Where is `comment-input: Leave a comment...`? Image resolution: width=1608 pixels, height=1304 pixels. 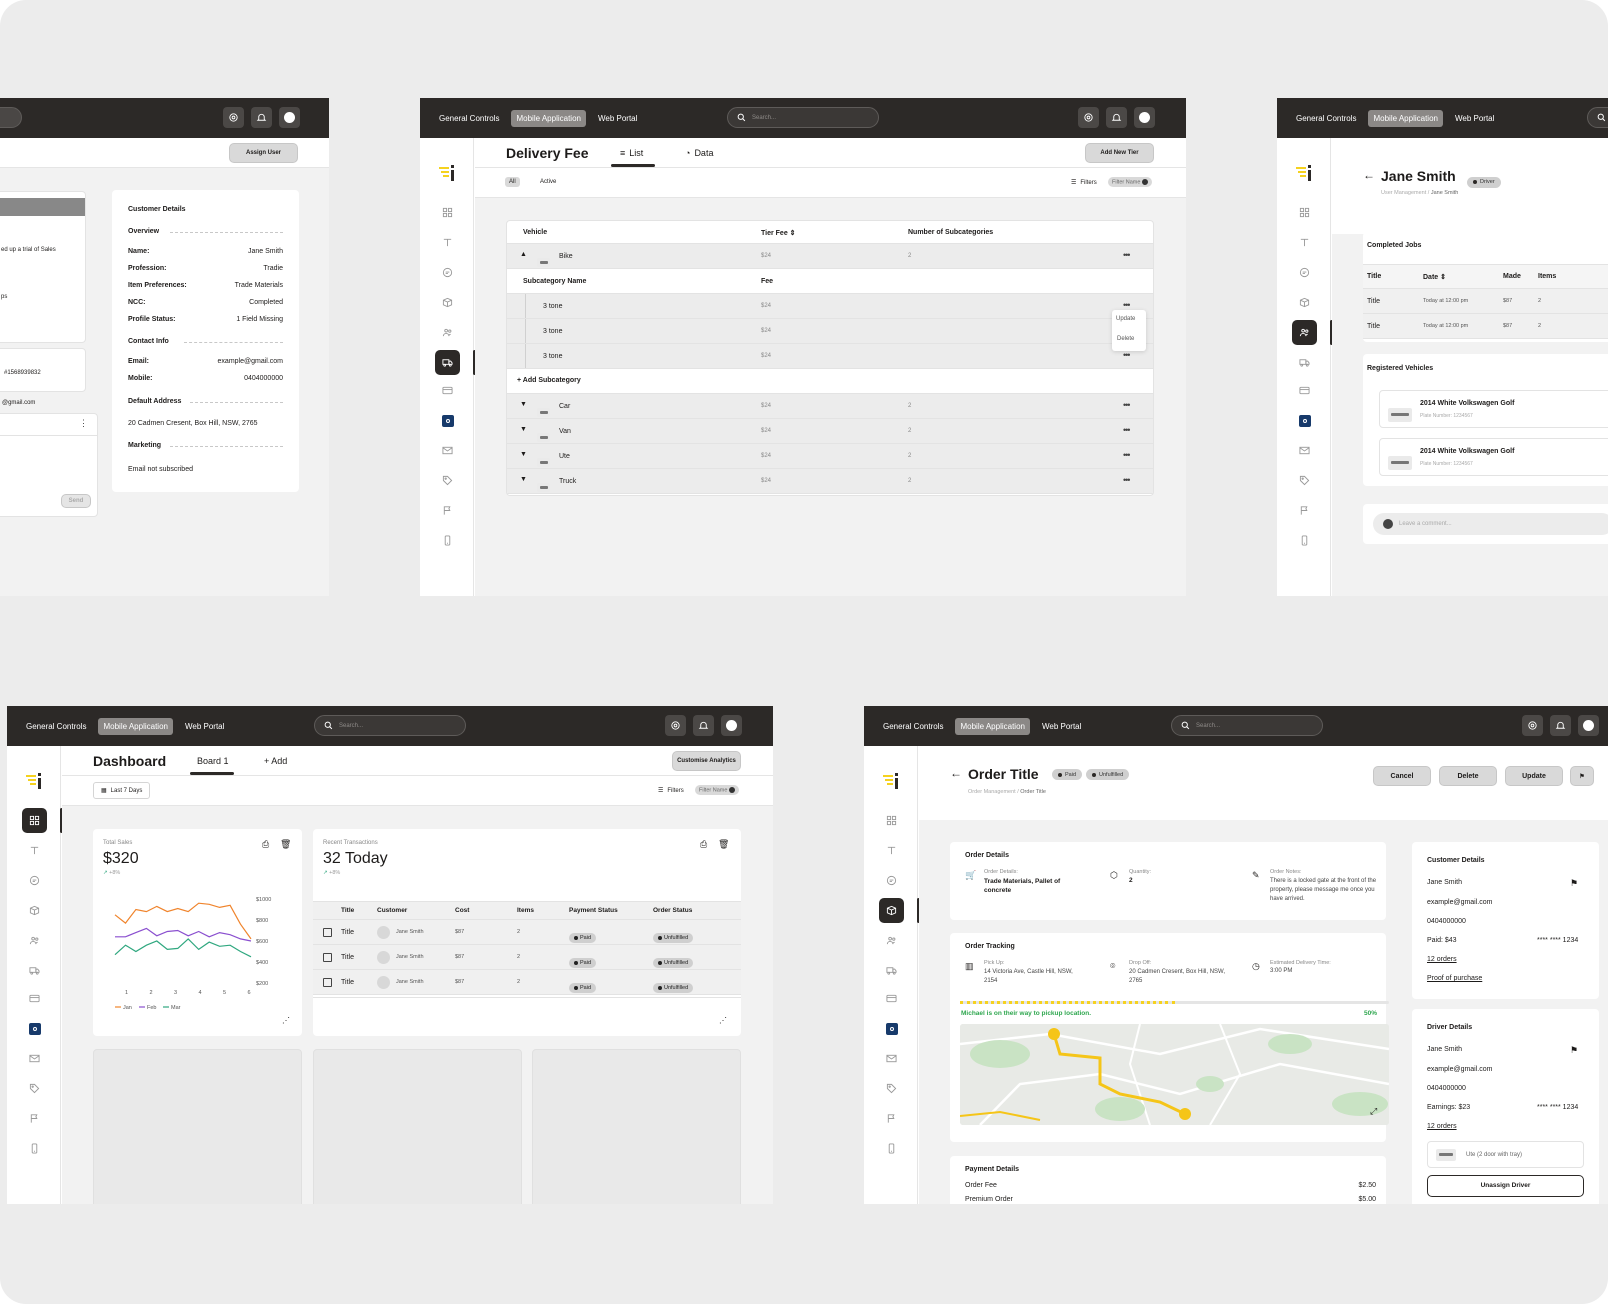
comment-input: Leave a comment... is located at coordinates (1425, 524).